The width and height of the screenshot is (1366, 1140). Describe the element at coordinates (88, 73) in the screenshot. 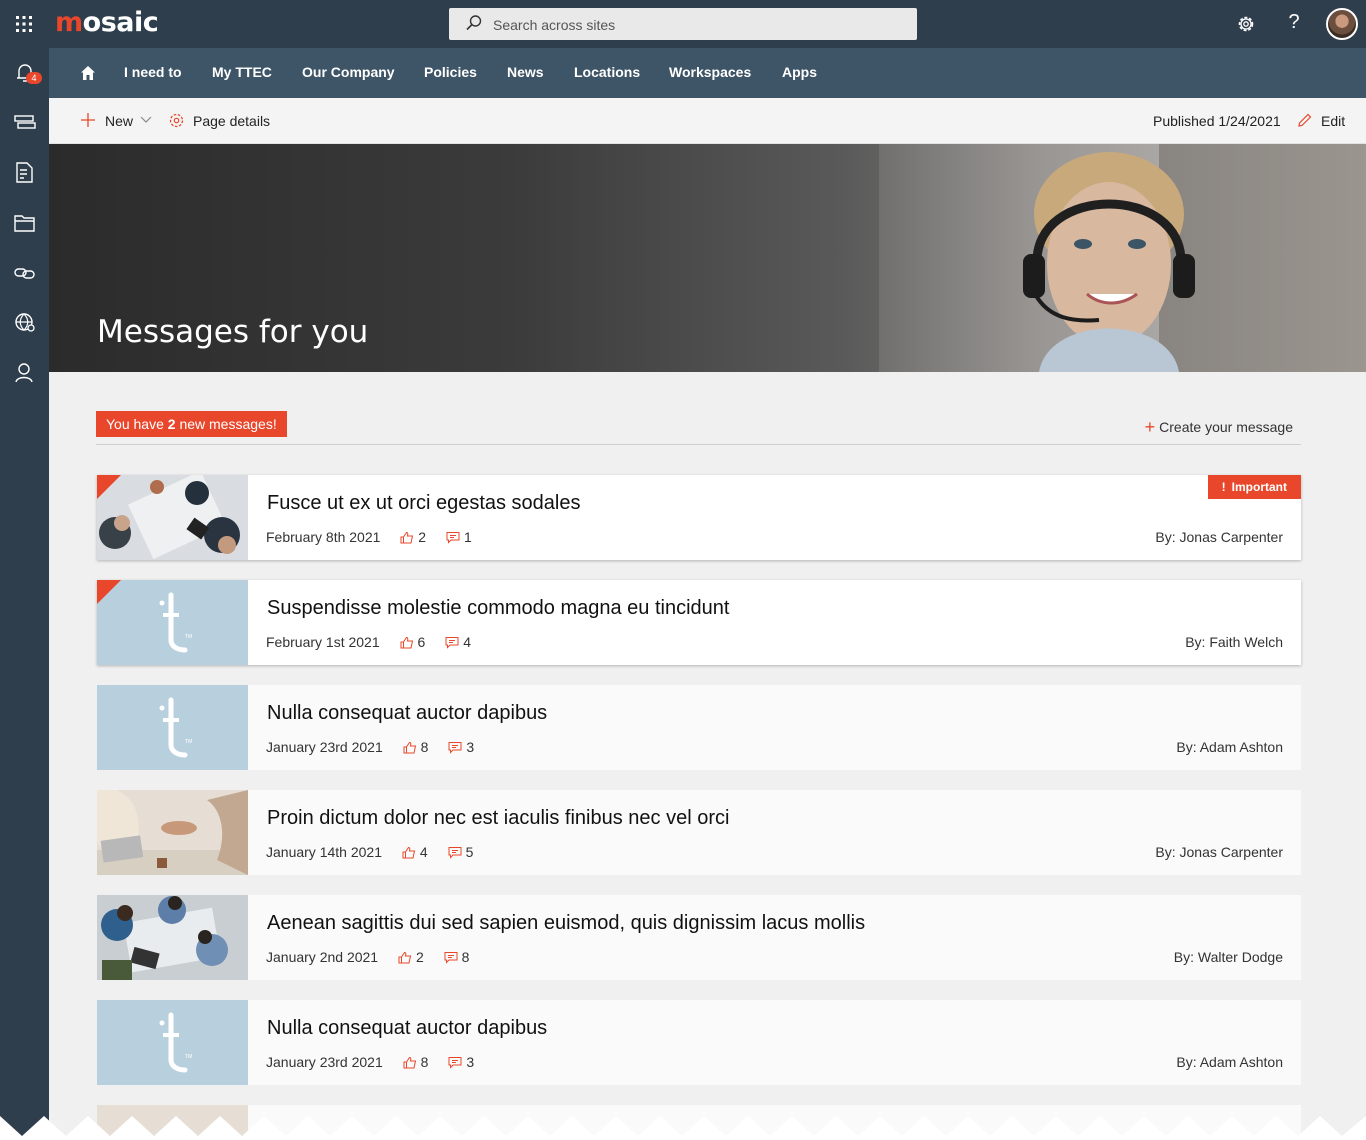

I see `home-icon` at that location.